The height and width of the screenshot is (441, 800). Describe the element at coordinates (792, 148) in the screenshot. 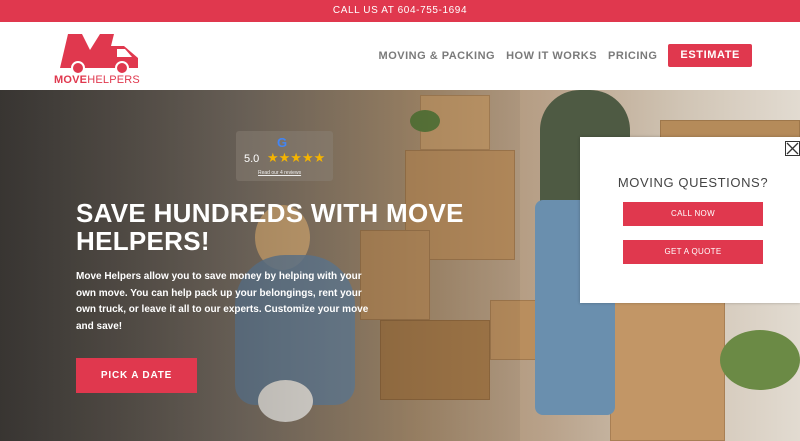

I see `close-icon` at that location.